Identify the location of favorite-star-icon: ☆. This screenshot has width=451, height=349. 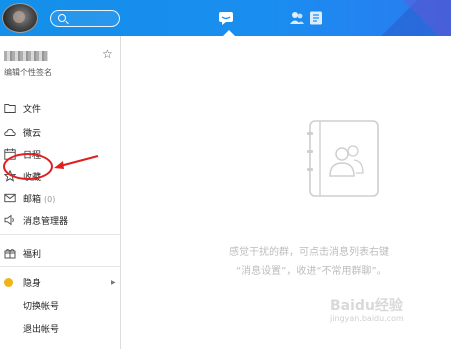
(107, 54).